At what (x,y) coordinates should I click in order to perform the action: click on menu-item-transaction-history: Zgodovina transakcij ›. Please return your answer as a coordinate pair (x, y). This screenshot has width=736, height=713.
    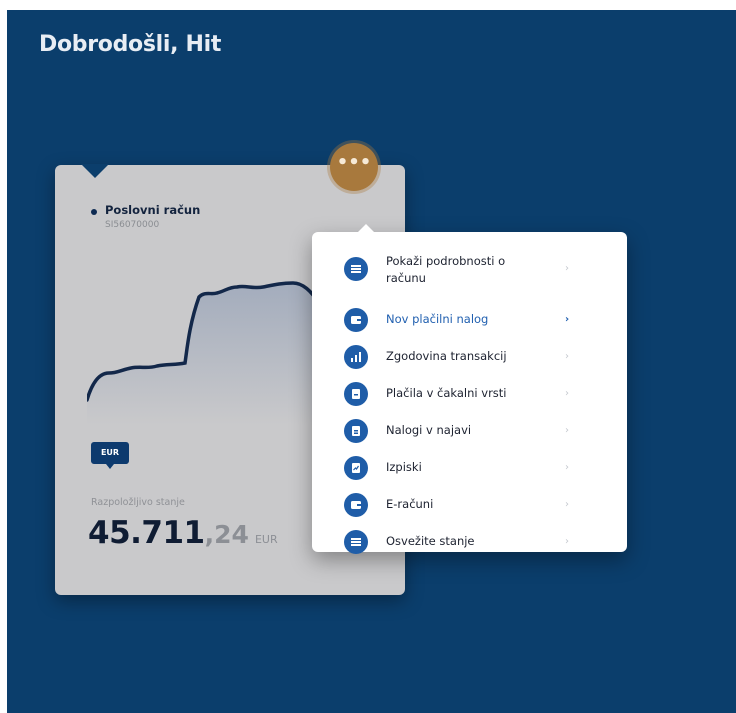
    Looking at the image, I should click on (469, 357).